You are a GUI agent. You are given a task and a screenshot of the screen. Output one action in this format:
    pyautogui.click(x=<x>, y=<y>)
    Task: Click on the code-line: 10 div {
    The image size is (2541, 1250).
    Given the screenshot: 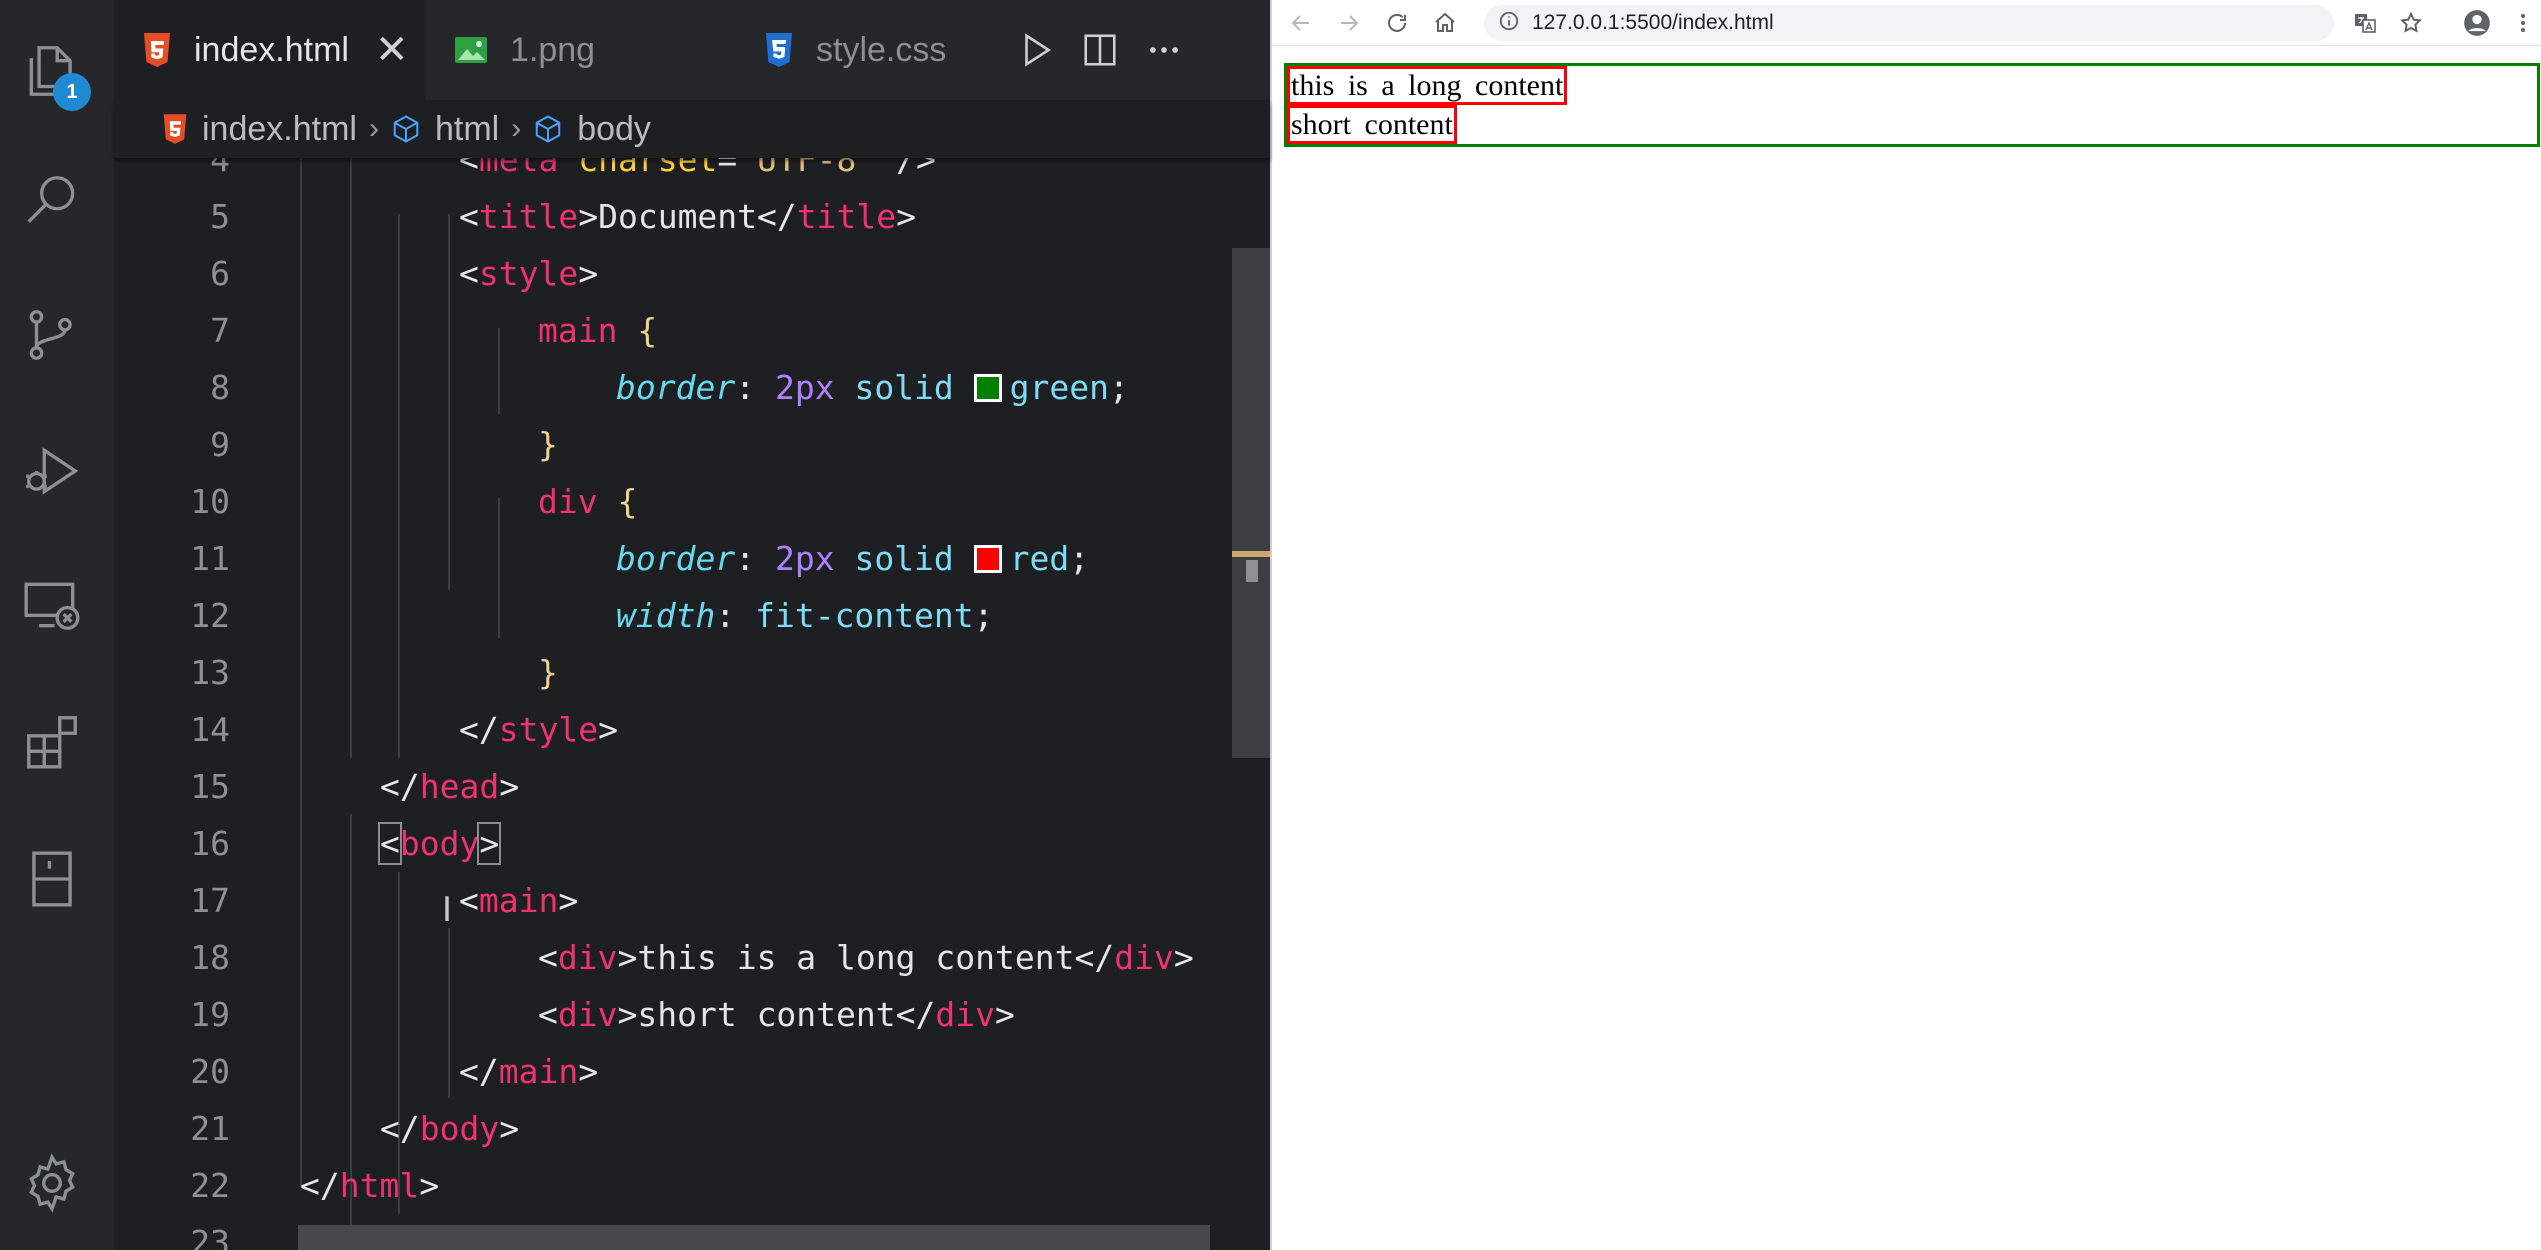 What is the action you would take?
    pyautogui.click(x=674, y=501)
    